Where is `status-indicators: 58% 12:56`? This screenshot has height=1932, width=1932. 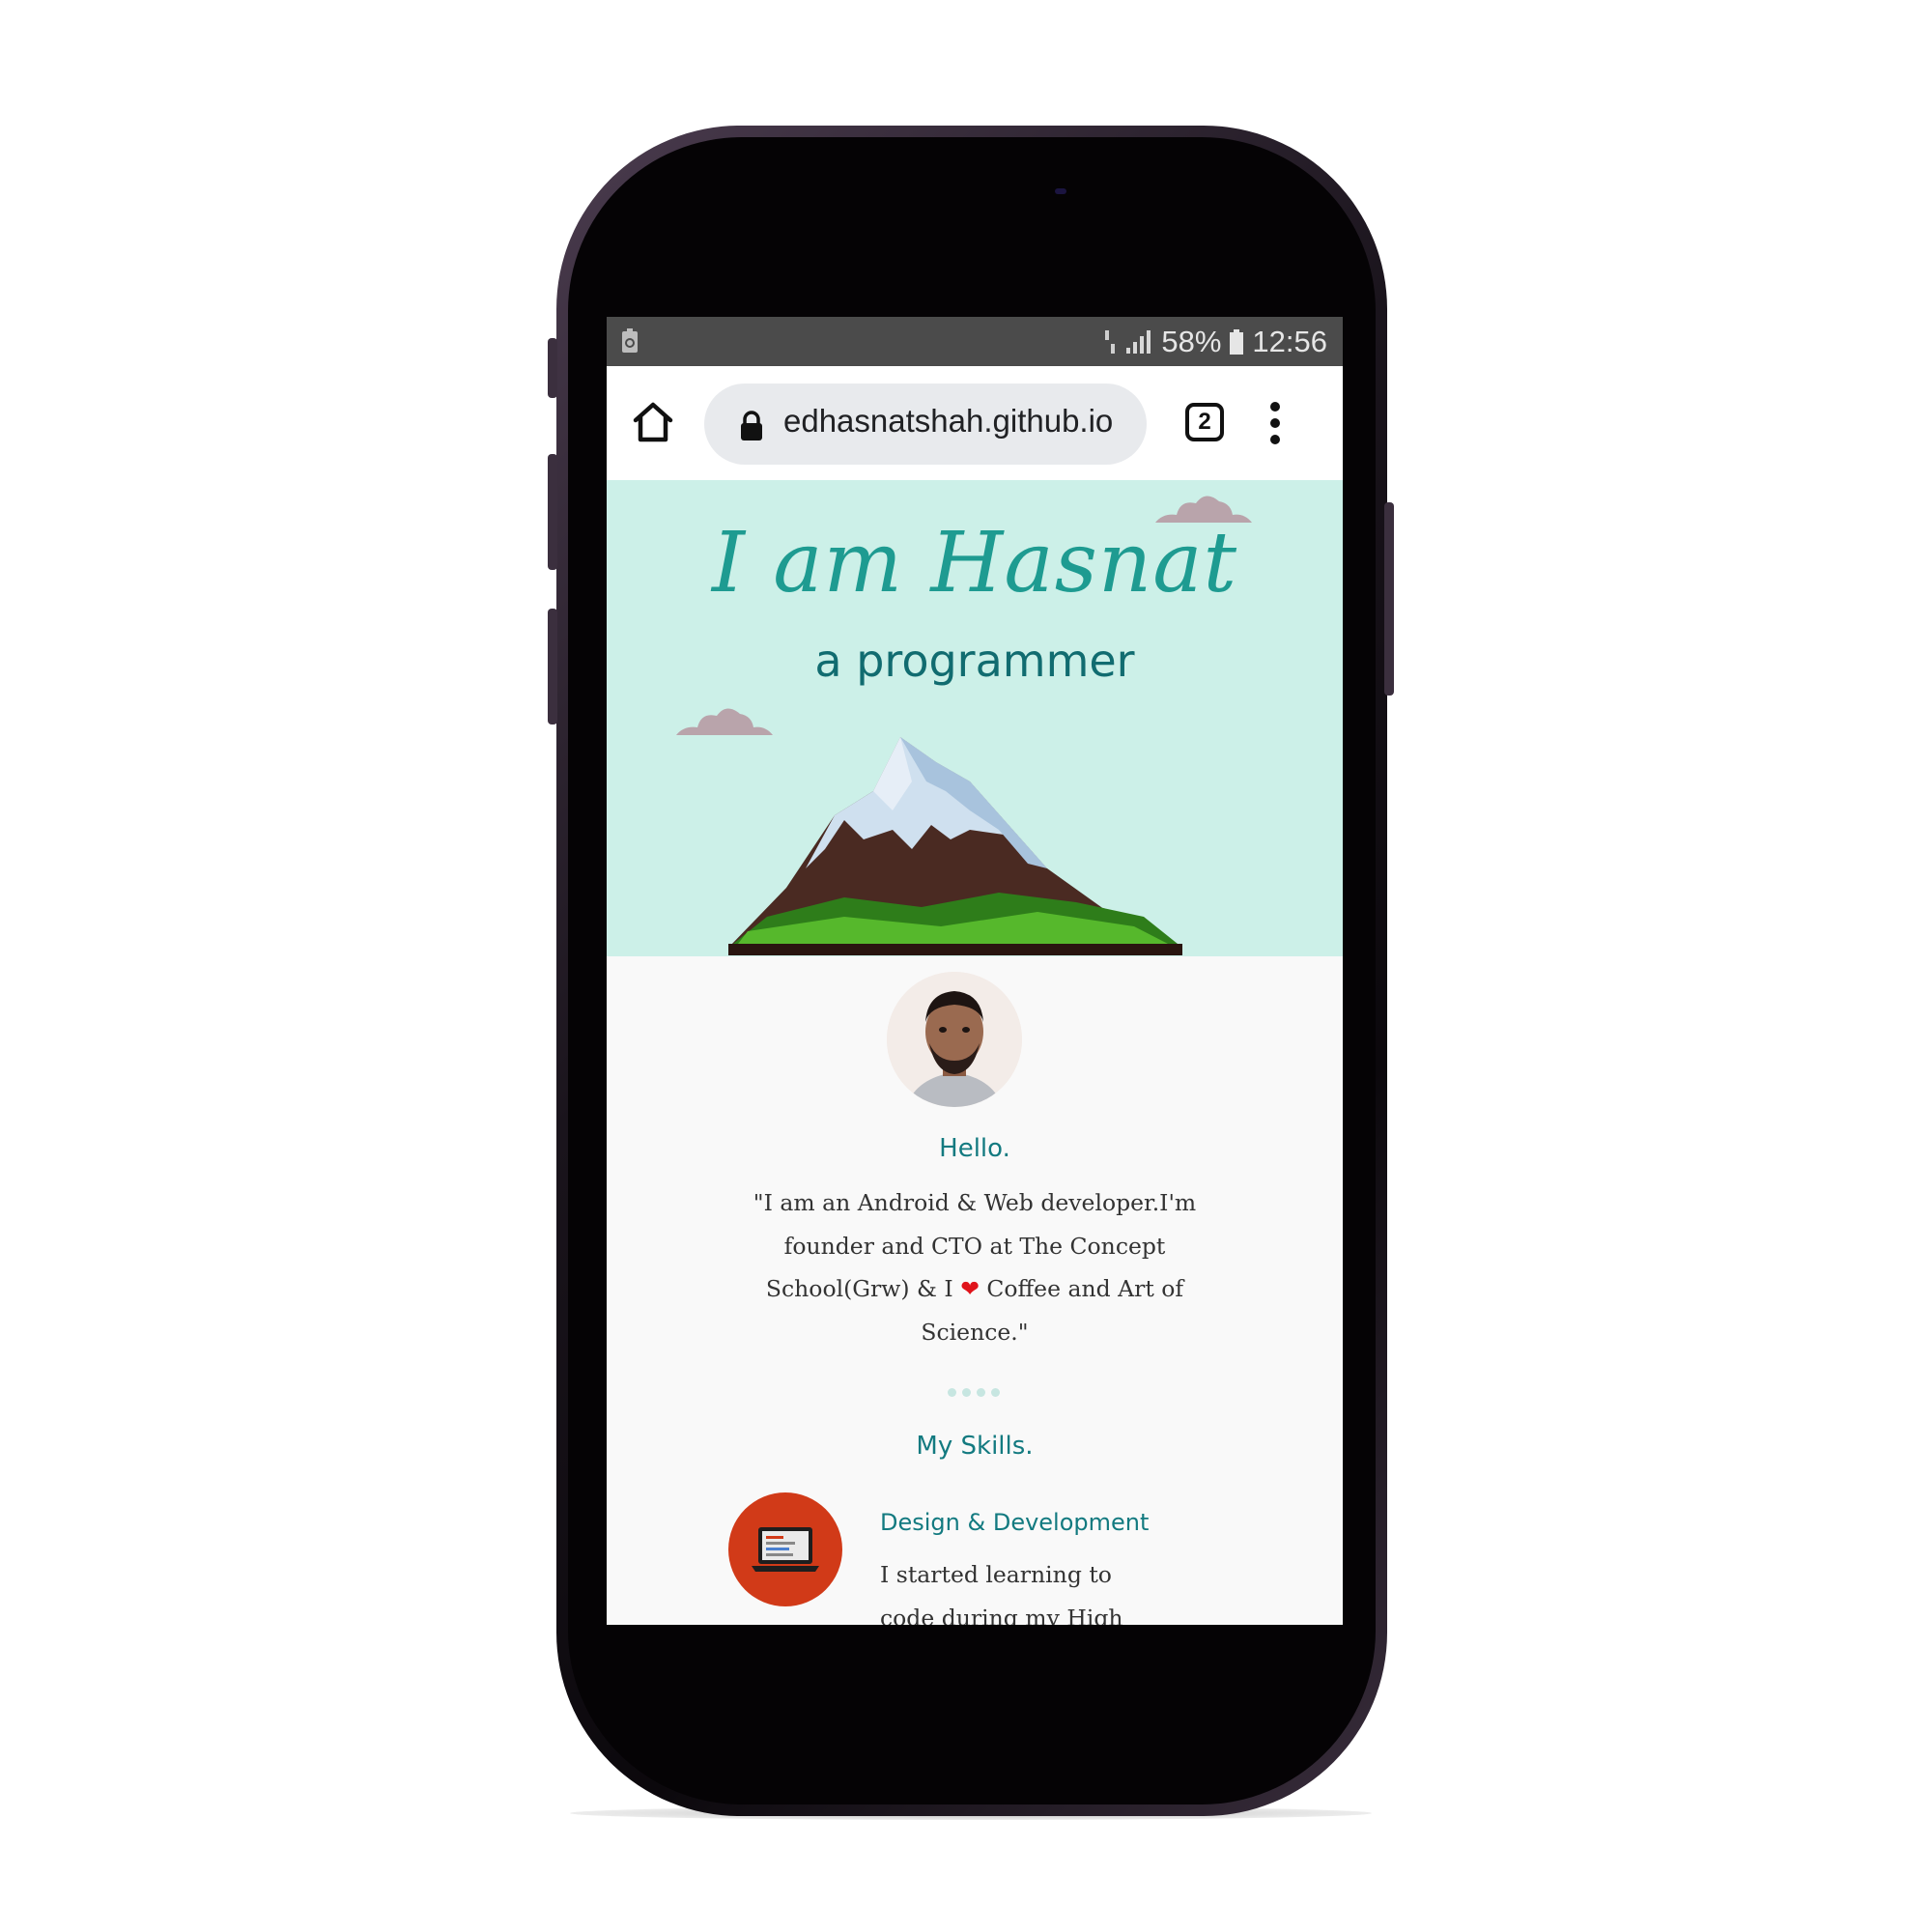
status-indicators: 58% 12:56 is located at coordinates (1215, 342).